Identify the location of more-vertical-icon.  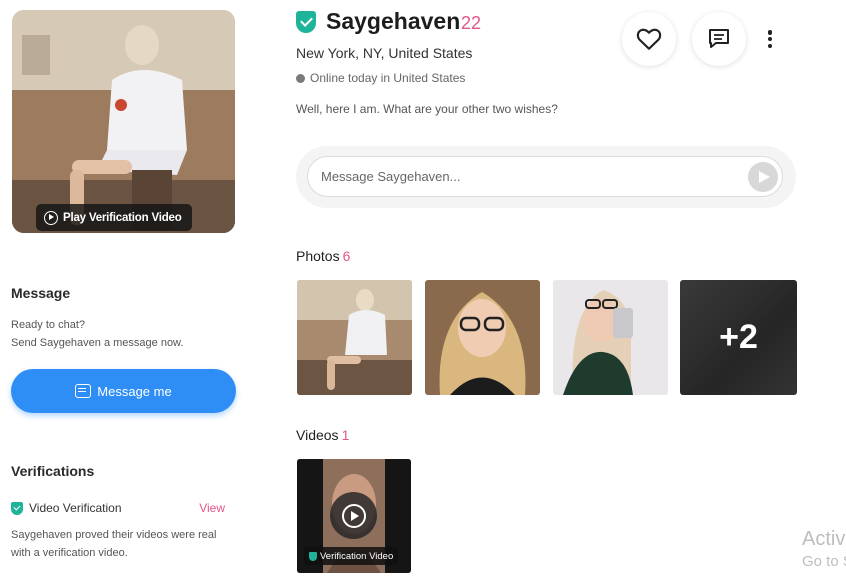
(770, 39).